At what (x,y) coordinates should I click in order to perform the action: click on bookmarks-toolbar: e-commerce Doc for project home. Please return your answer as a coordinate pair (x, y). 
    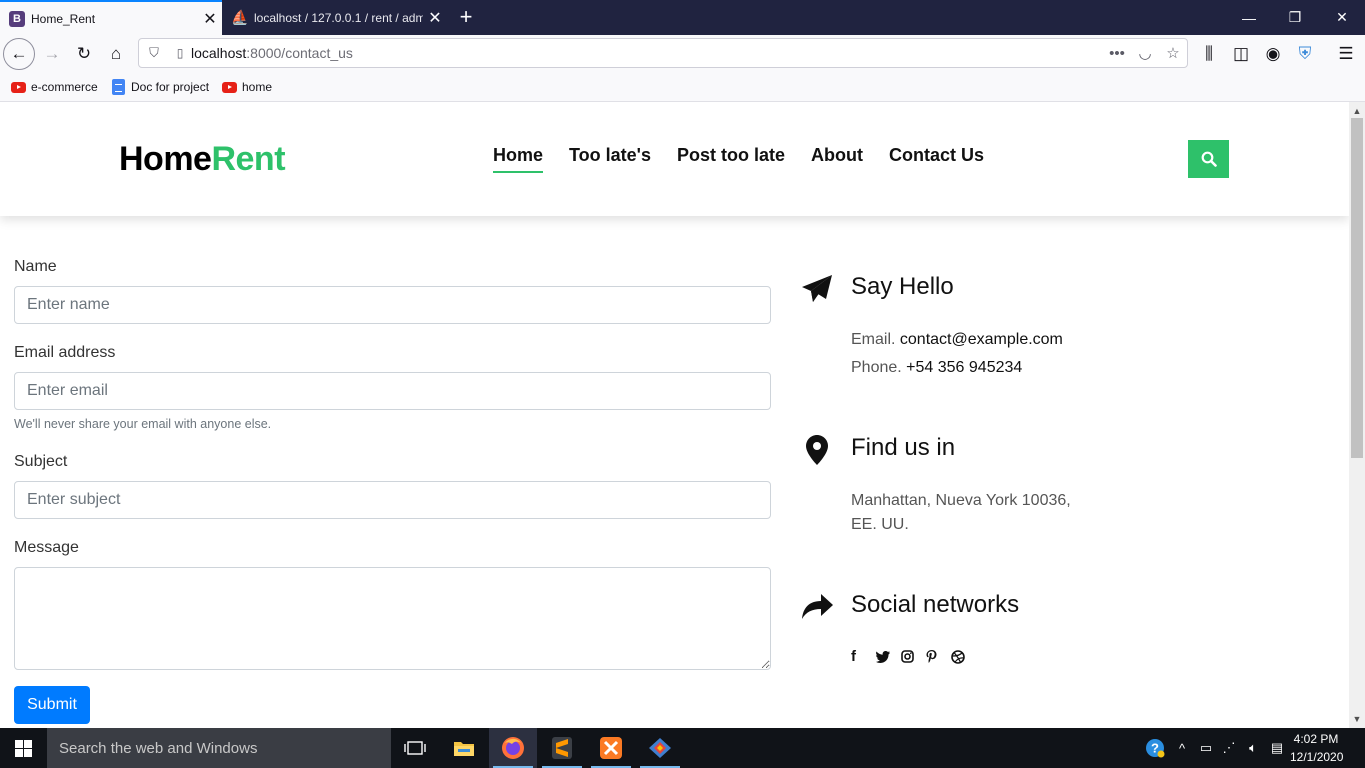
    Looking at the image, I should click on (682, 87).